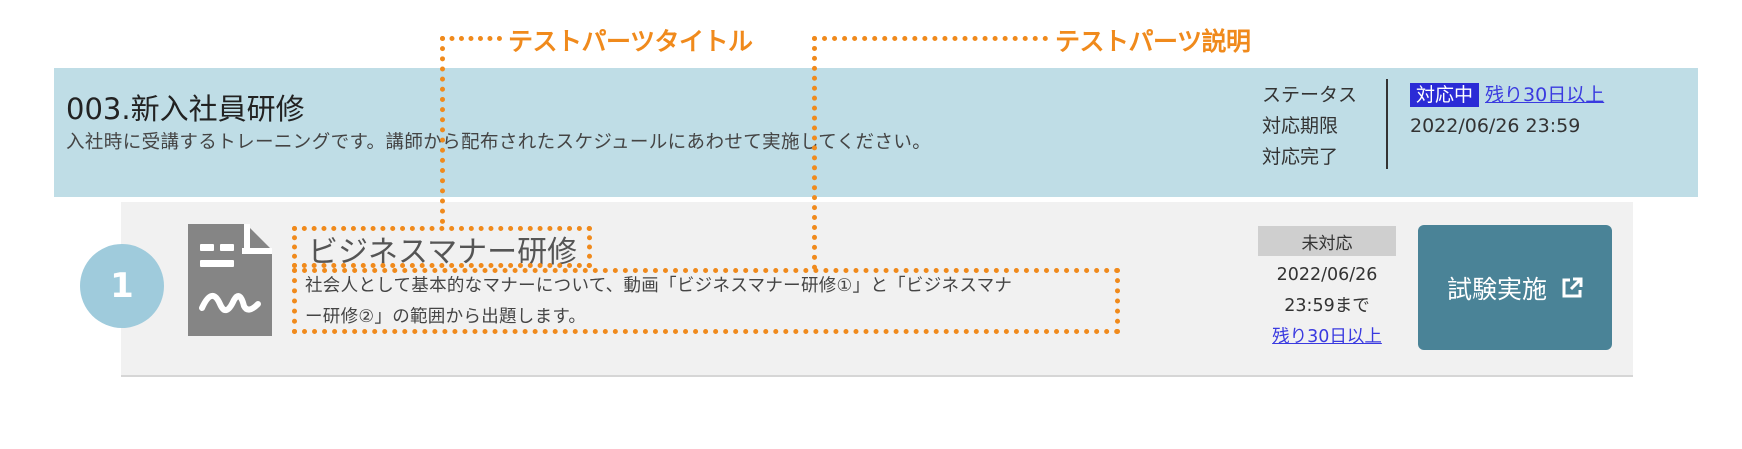 The height and width of the screenshot is (449, 1742). Describe the element at coordinates (442, 247) in the screenshot. I see `annotation-title-box` at that location.